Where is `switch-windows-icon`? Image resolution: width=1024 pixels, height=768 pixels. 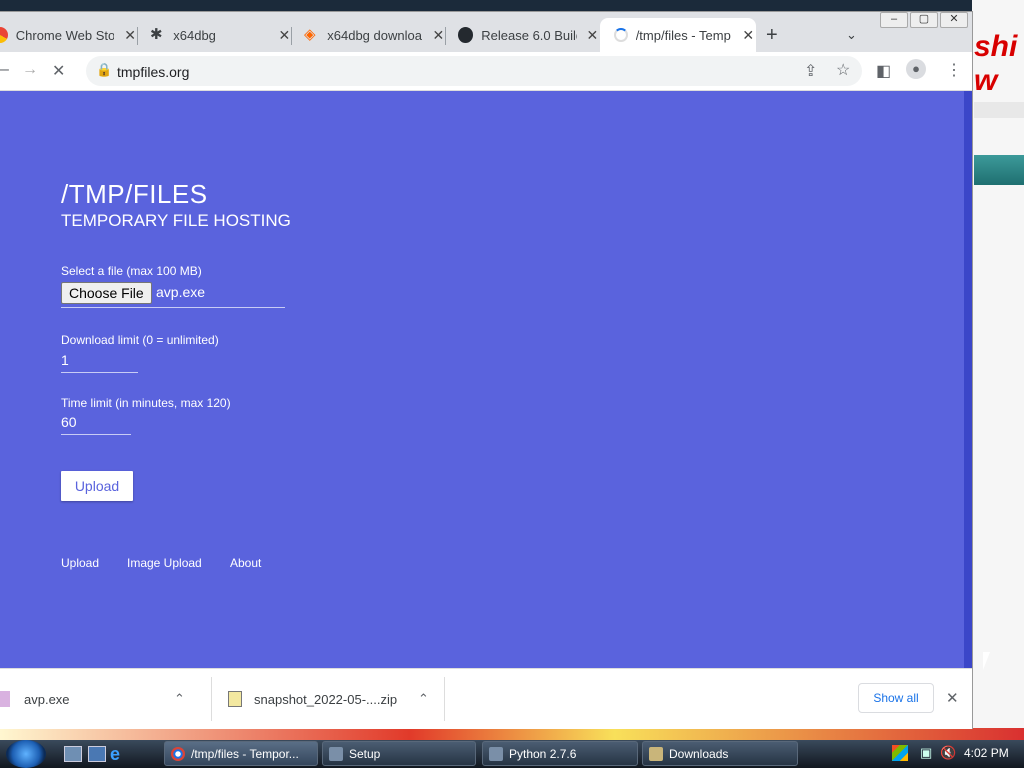
switch-windows-icon is located at coordinates (97, 754).